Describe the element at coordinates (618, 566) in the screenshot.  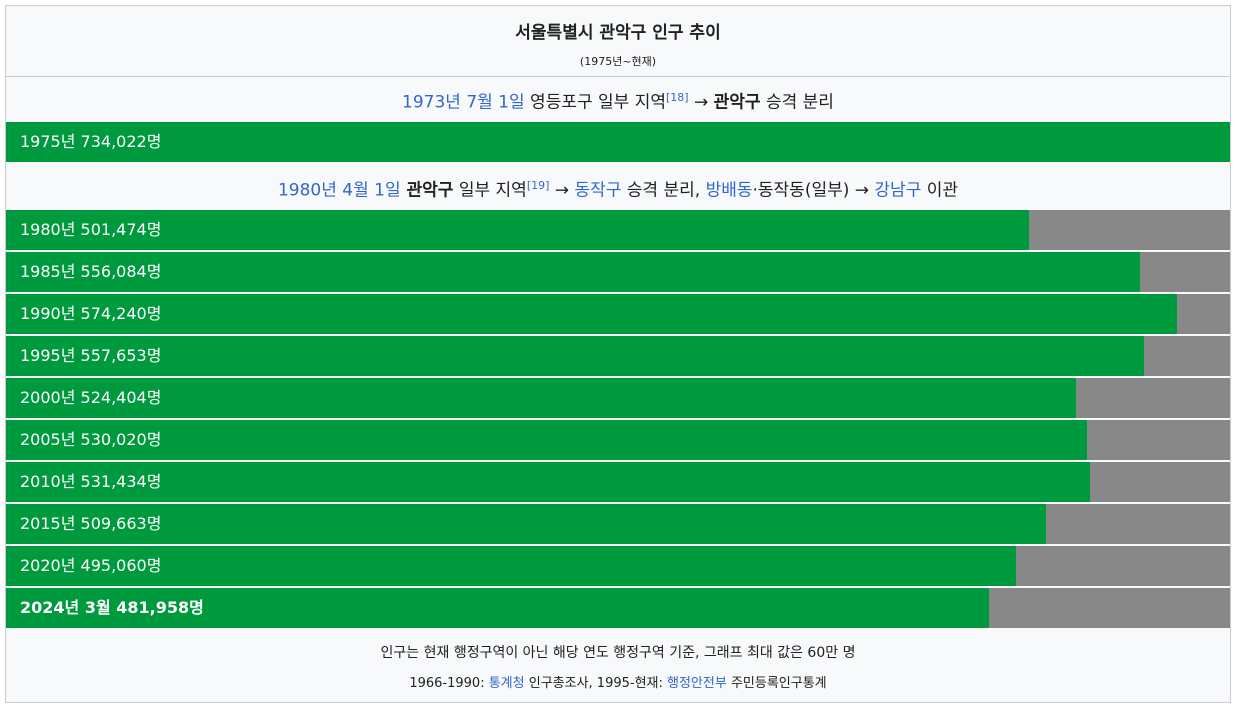
I see `bar-row: 2020년 495,060명` at that location.